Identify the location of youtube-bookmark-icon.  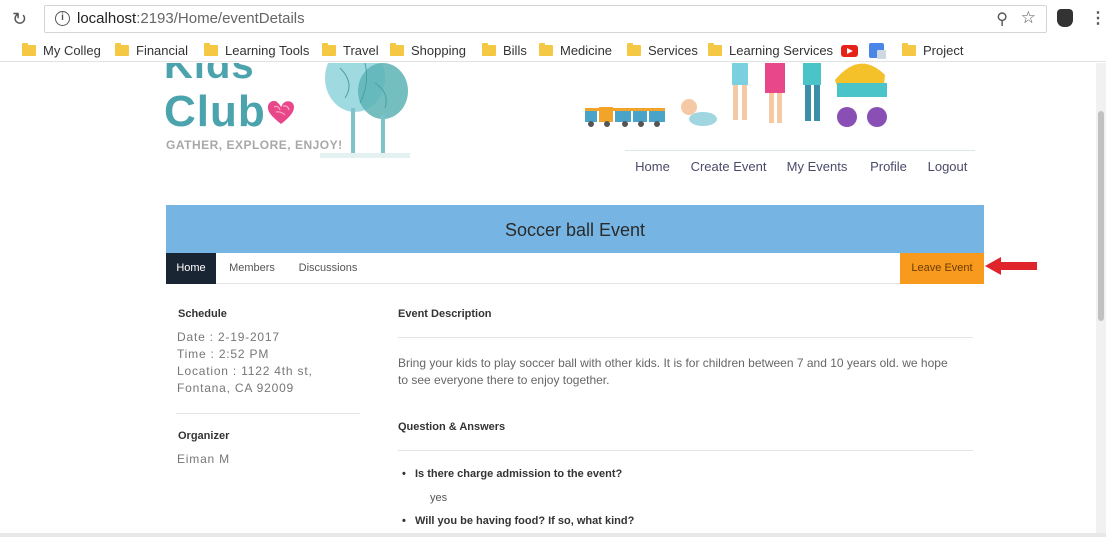
(849, 51).